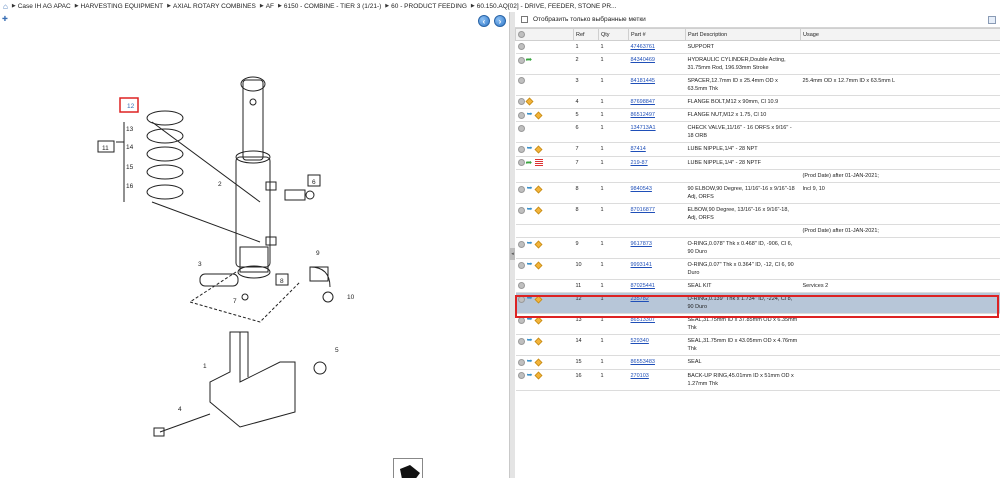 The width and height of the screenshot is (1000, 478). Describe the element at coordinates (757, 163) in the screenshot. I see `table-row: ➦ 7 1 219-87 LUBE NIPPLE,1/4" - 28 NPTF` at that location.